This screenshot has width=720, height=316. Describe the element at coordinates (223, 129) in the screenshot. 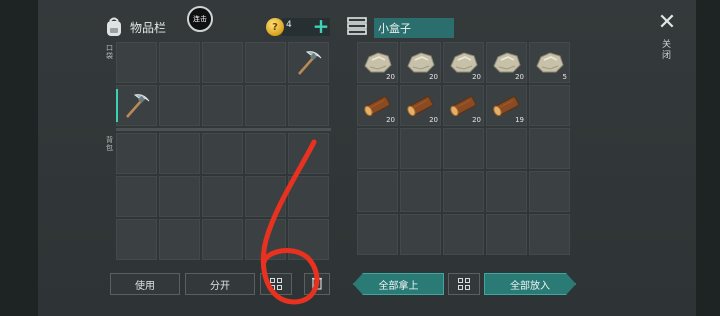

I see `section-divider` at that location.